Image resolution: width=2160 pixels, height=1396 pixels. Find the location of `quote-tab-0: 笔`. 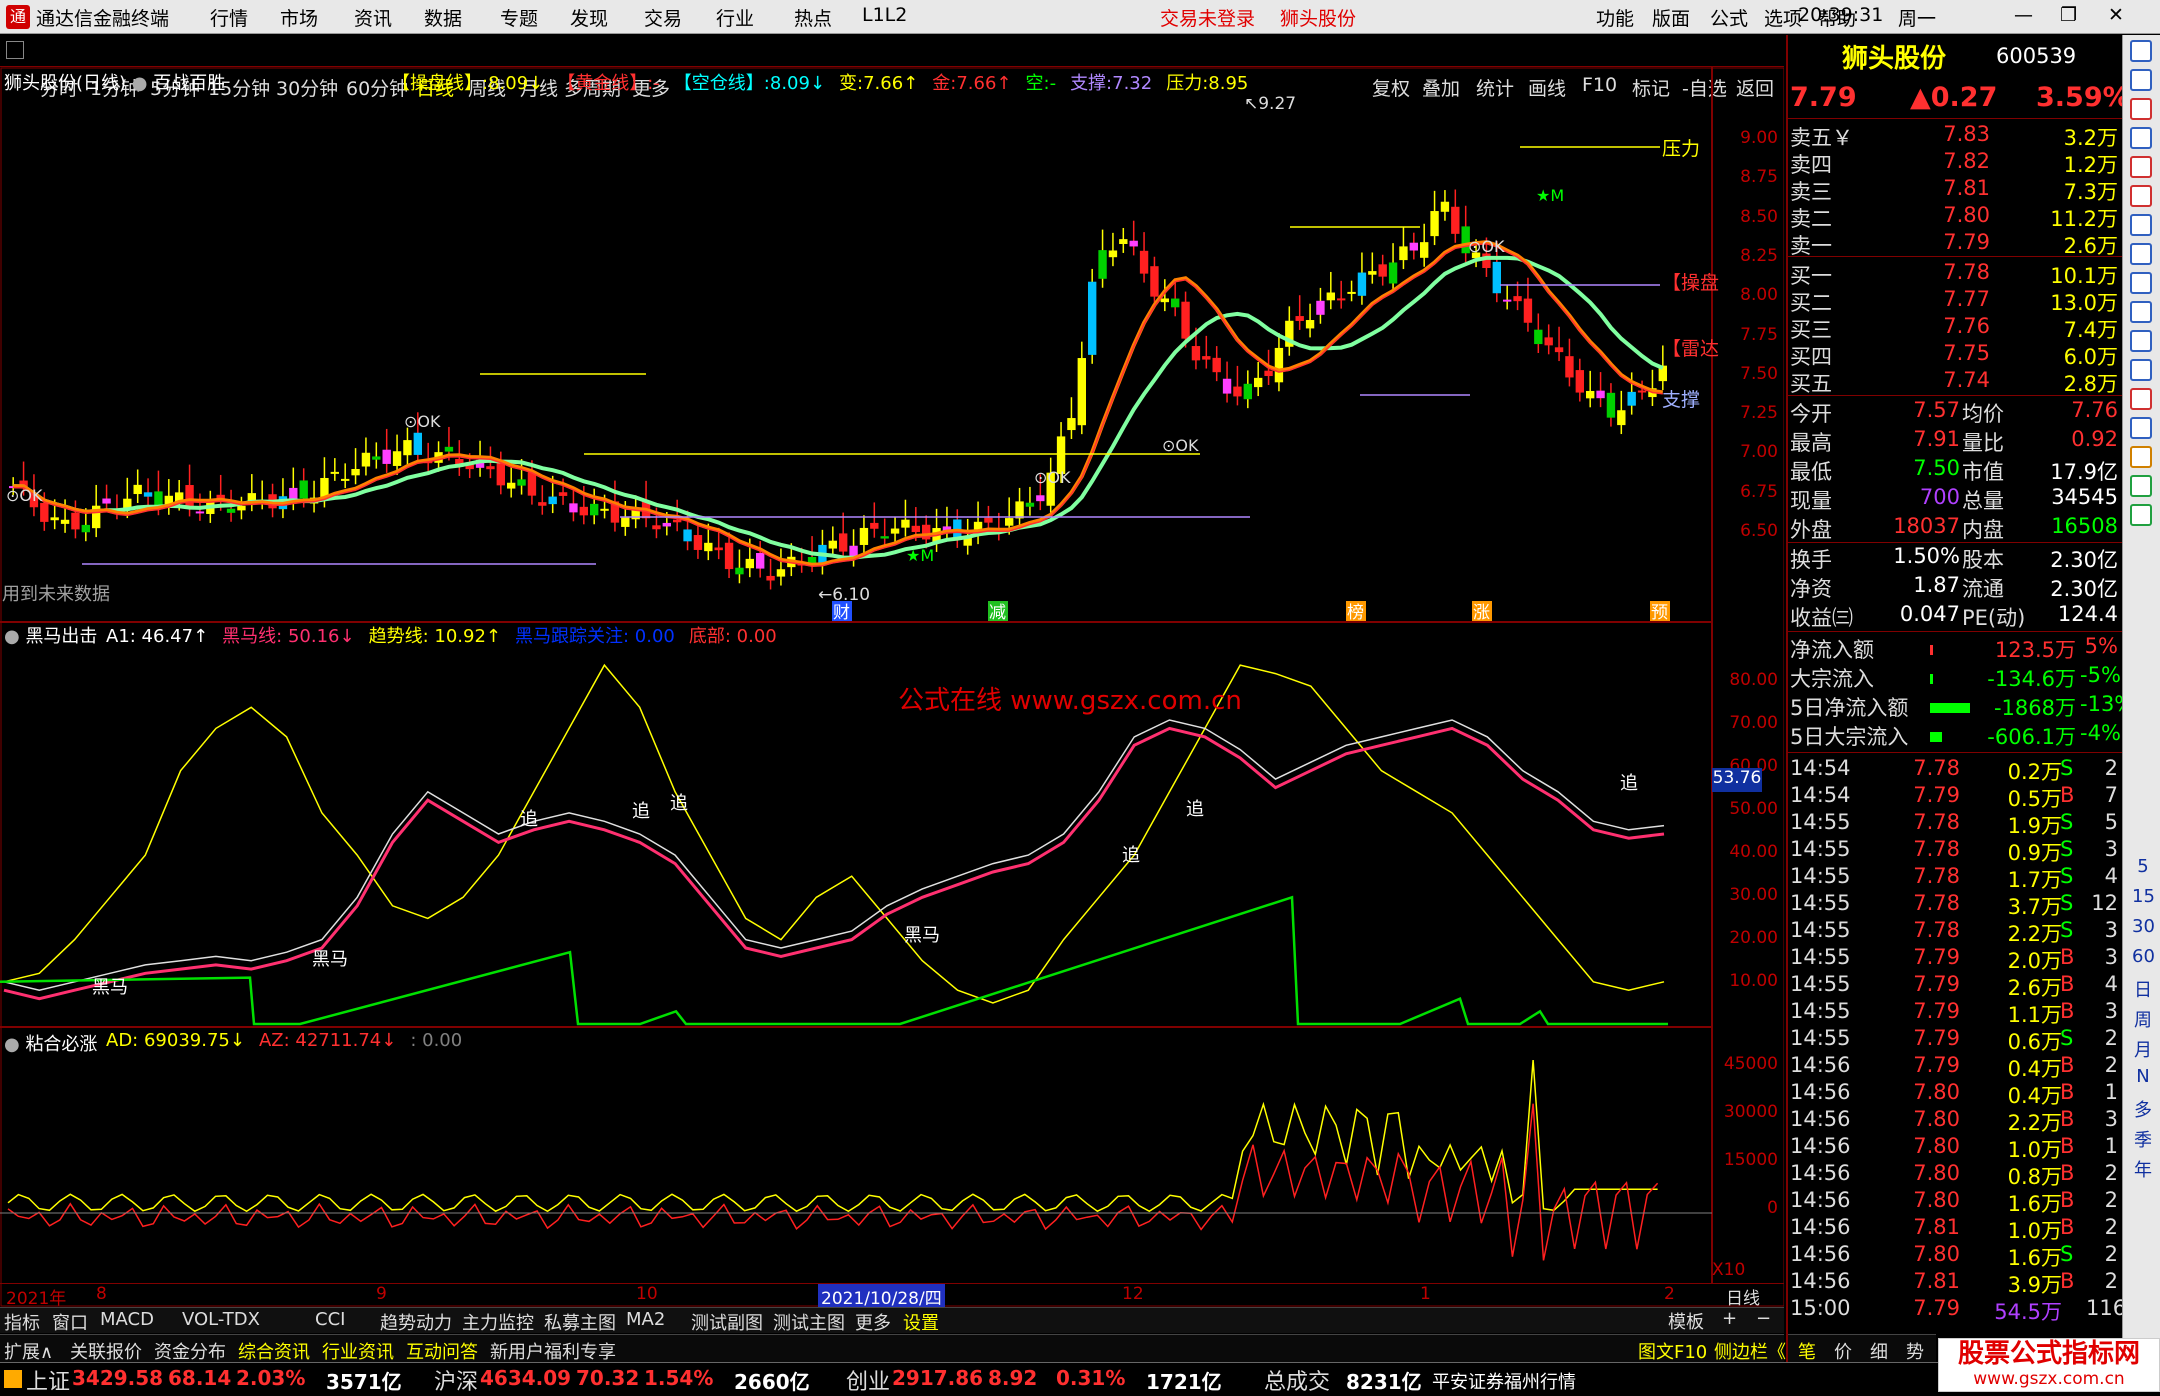

quote-tab-0: 笔 is located at coordinates (1807, 1351).